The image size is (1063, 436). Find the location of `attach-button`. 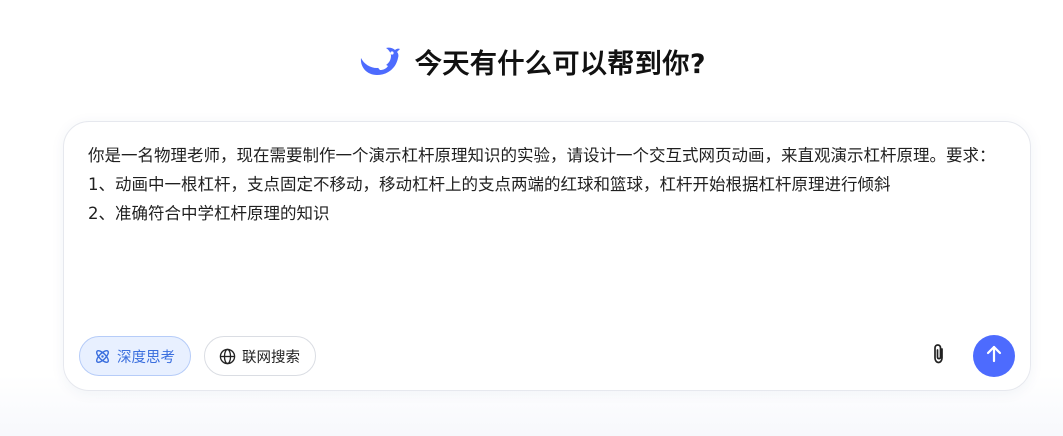

attach-button is located at coordinates (939, 356).